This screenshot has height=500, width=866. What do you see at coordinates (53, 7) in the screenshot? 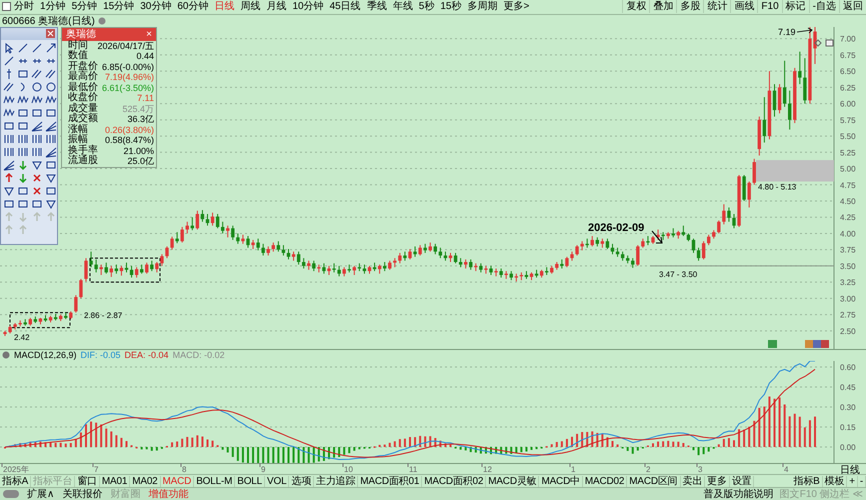
I see `period-tab: 1分钟` at bounding box center [53, 7].